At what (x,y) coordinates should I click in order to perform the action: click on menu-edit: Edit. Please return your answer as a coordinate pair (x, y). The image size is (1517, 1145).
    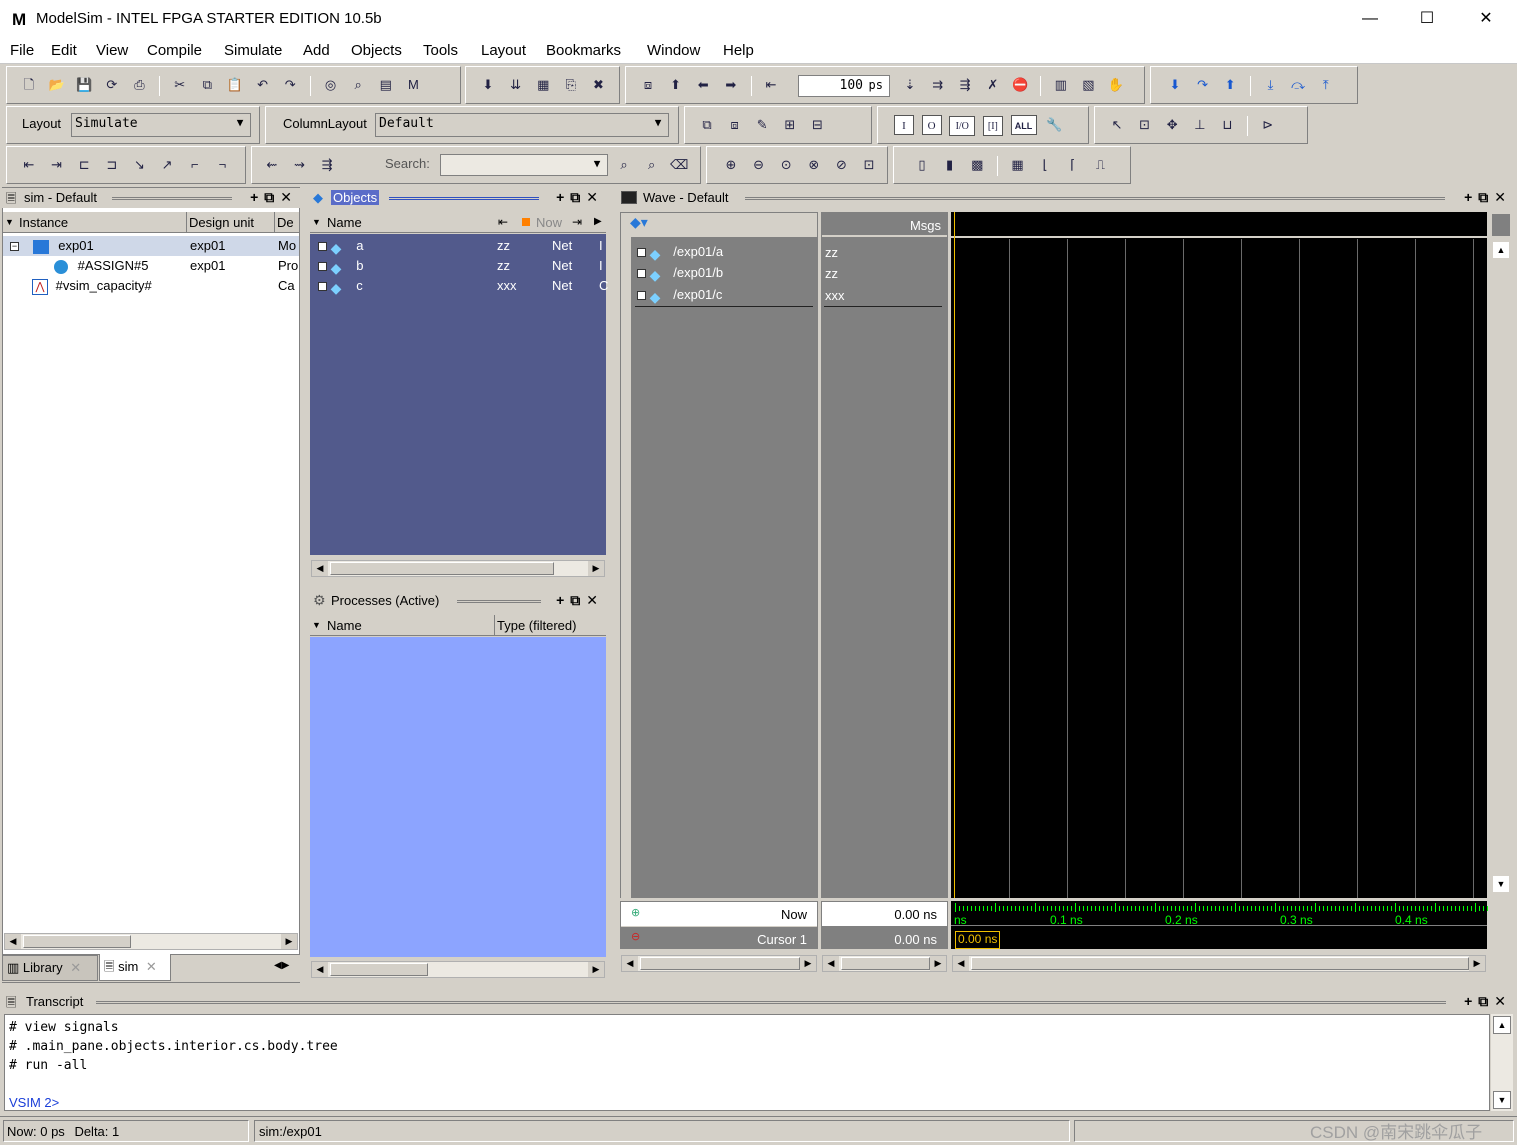
    Looking at the image, I should click on (64, 50).